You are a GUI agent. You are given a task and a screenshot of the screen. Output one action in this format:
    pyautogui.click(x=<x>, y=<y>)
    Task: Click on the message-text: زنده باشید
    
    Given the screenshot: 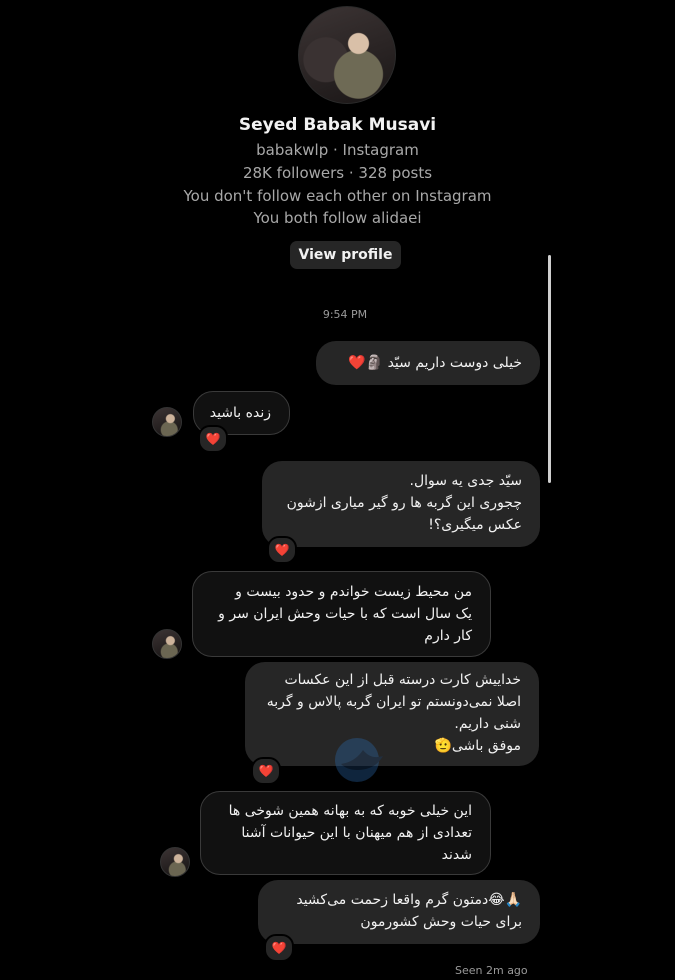 What is the action you would take?
    pyautogui.click(x=240, y=413)
    